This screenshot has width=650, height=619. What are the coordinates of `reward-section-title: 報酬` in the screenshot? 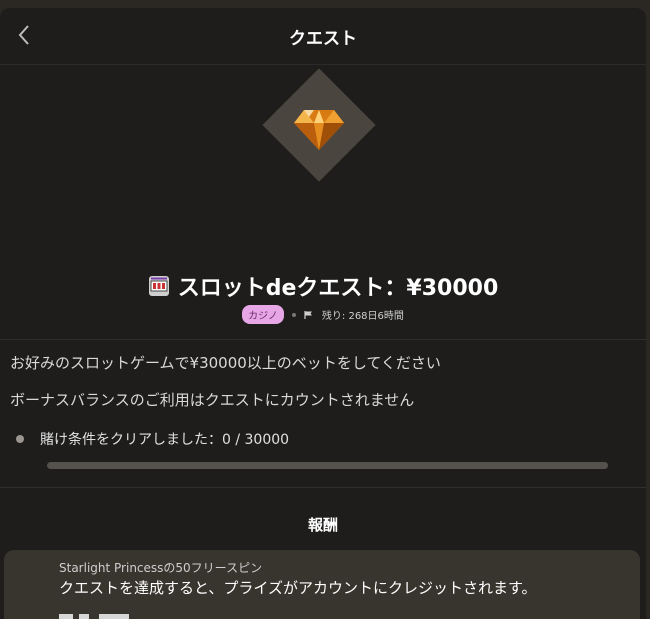 It's located at (322, 525).